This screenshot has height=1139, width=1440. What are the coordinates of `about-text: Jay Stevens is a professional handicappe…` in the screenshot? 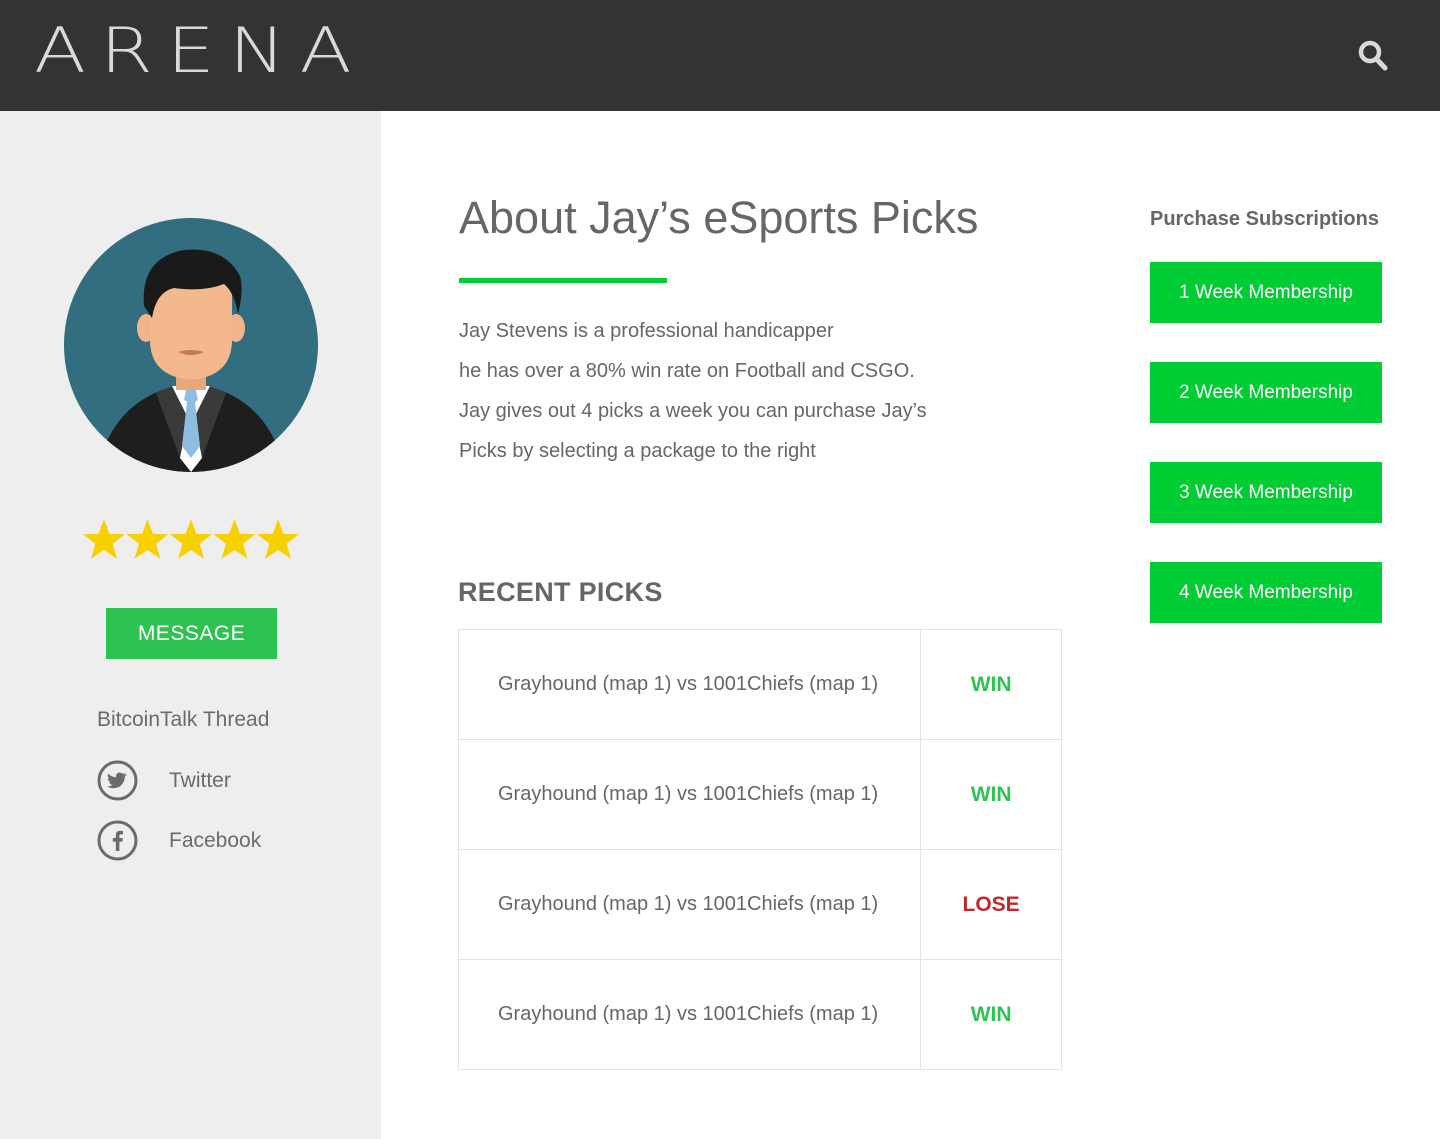 It's located at (739, 391).